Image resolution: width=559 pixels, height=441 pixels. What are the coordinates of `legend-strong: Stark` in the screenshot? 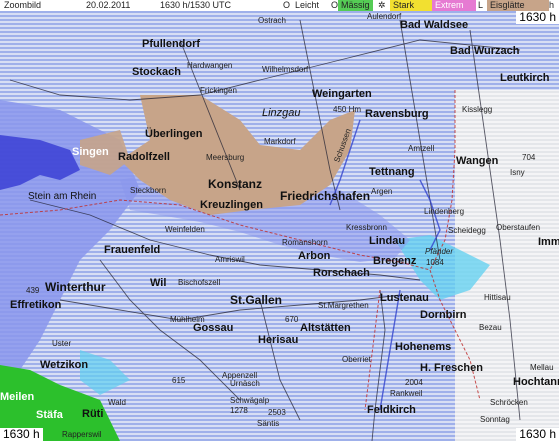 It's located at (411, 5).